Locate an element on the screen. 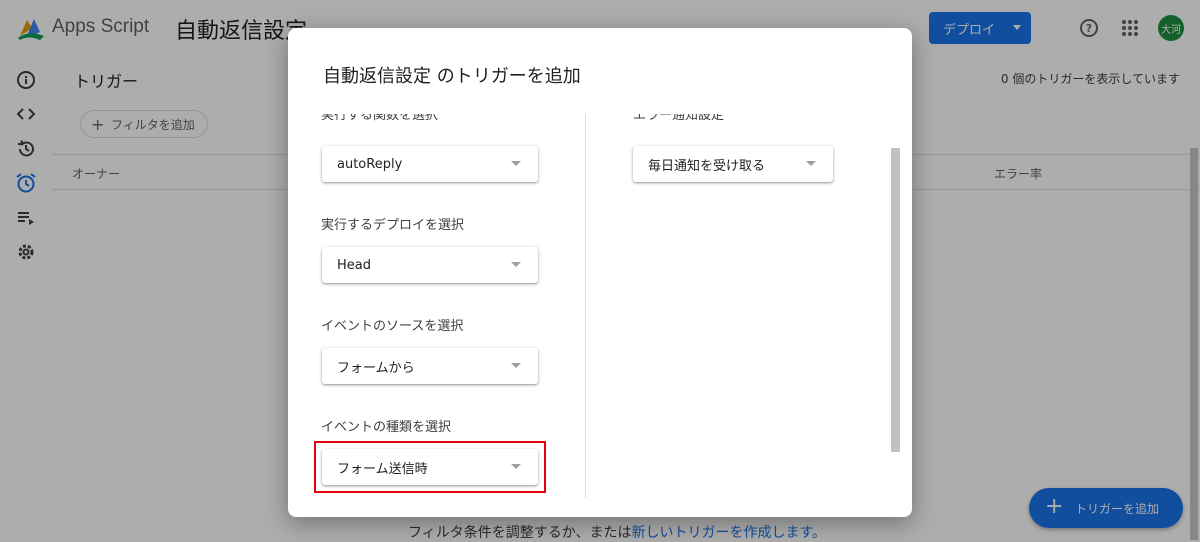  deployment-select-label: 実行するデプロイを選択 is located at coordinates (393, 225).